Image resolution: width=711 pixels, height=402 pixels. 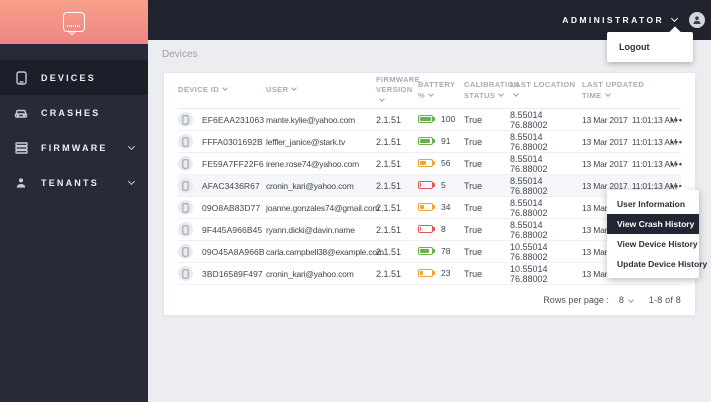 What do you see at coordinates (305, 141) in the screenshot?
I see `user-email: leffler_janice@stark.tv` at bounding box center [305, 141].